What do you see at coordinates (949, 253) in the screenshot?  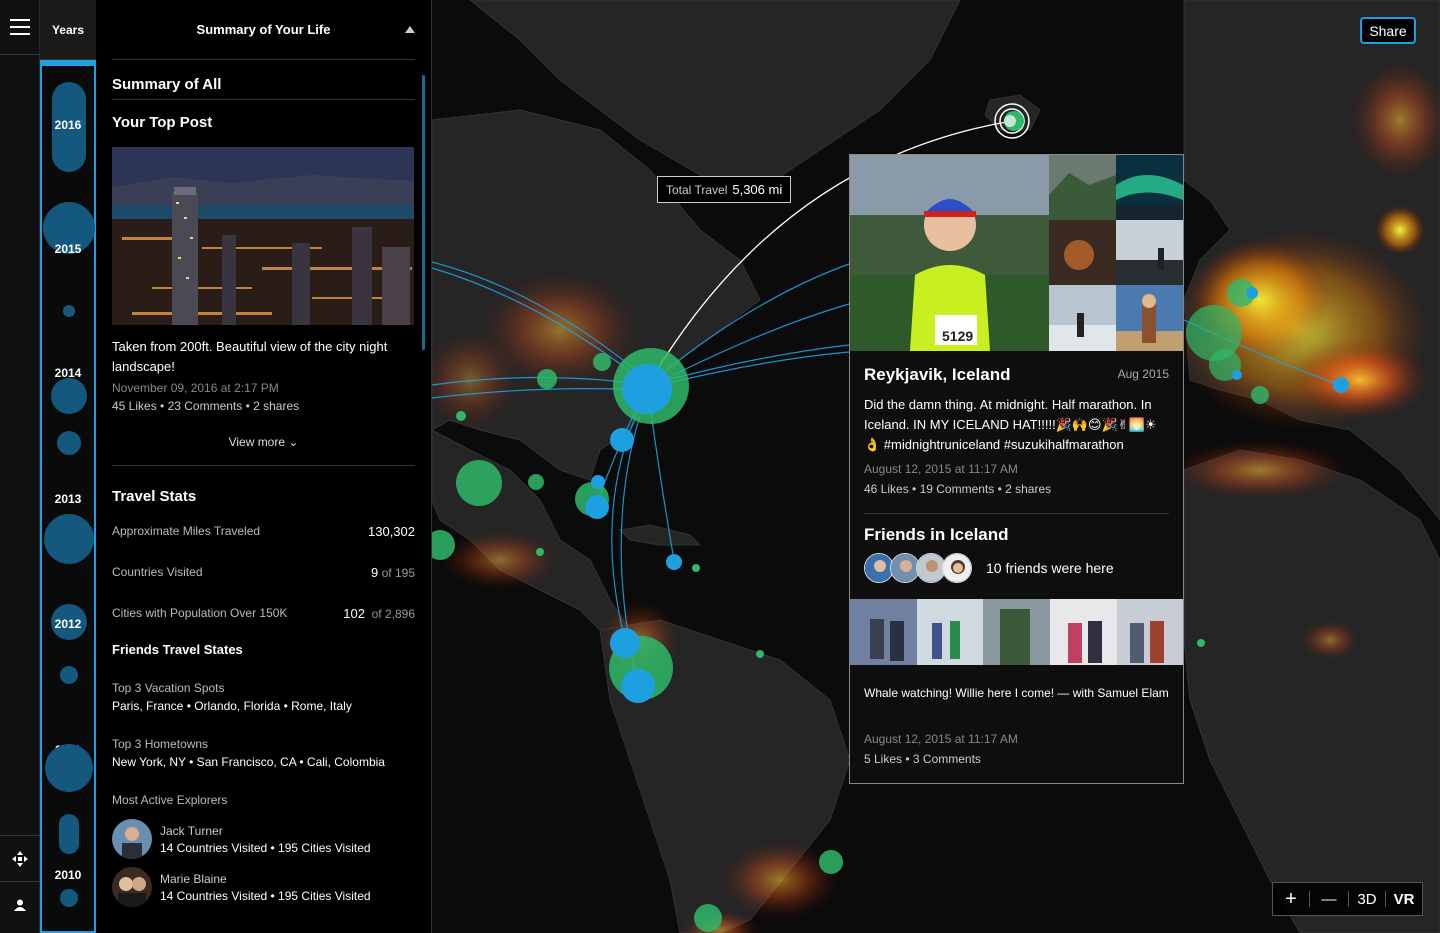 I see `main-post-photo: 5129` at bounding box center [949, 253].